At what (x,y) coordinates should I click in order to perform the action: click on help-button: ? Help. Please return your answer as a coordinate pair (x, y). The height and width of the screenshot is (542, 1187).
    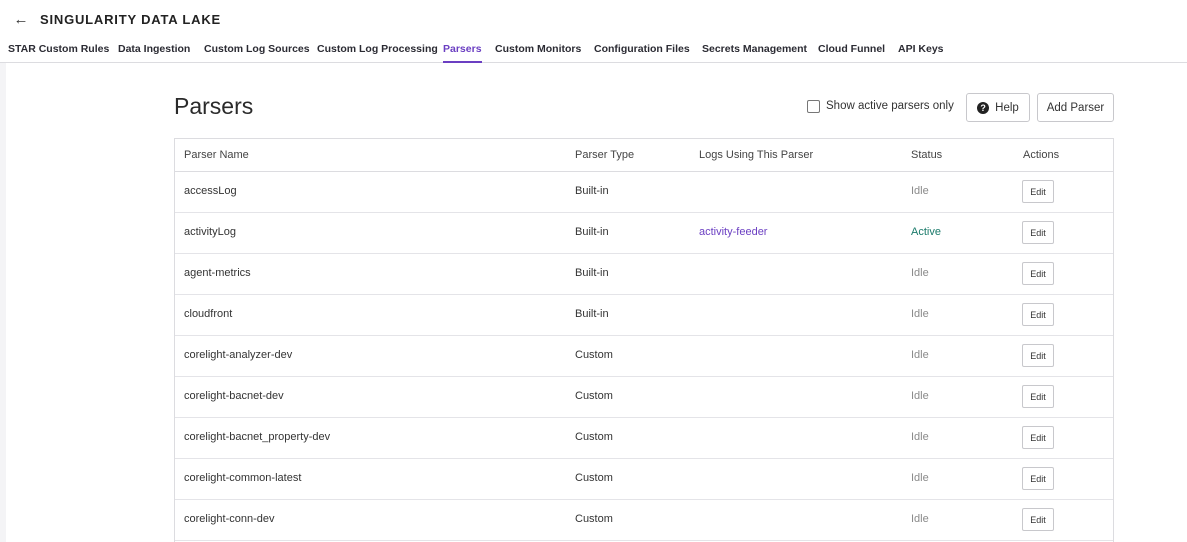
    Looking at the image, I should click on (998, 107).